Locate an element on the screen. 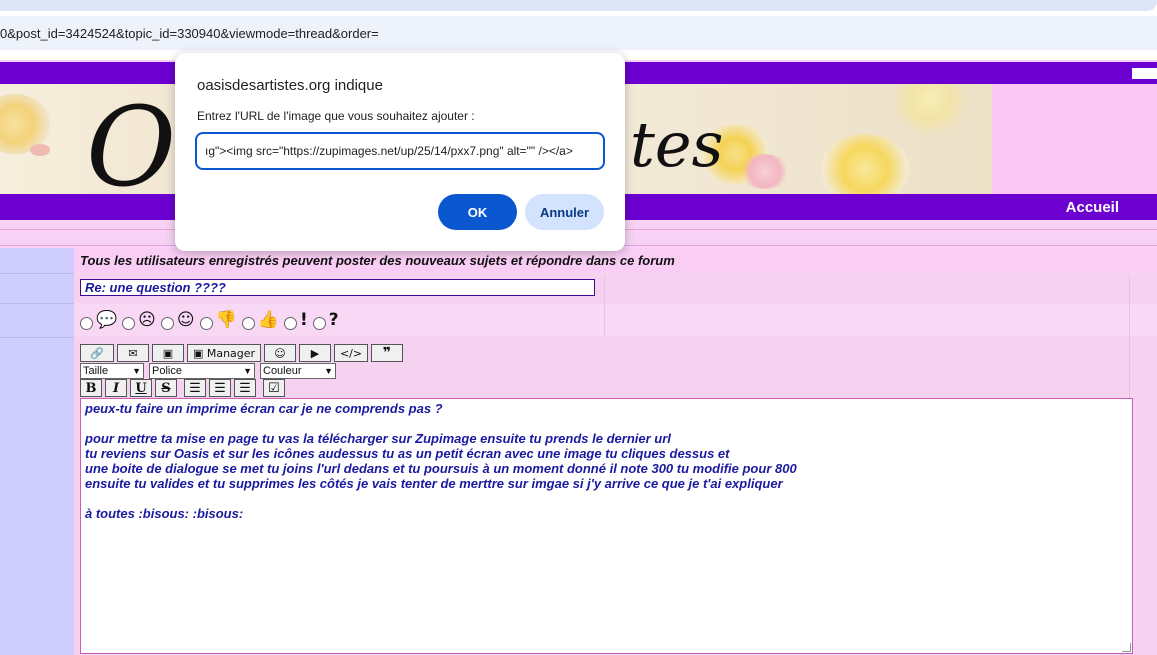 Image resolution: width=1157 pixels, height=655 pixels. align-center-button: ☰ is located at coordinates (220, 388).